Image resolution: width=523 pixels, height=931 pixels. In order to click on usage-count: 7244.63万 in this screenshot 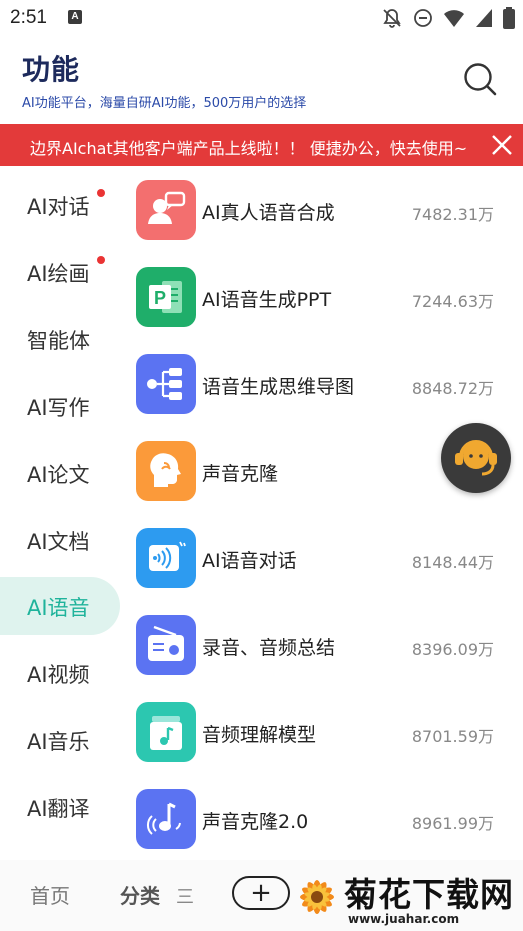, I will do `click(452, 301)`.